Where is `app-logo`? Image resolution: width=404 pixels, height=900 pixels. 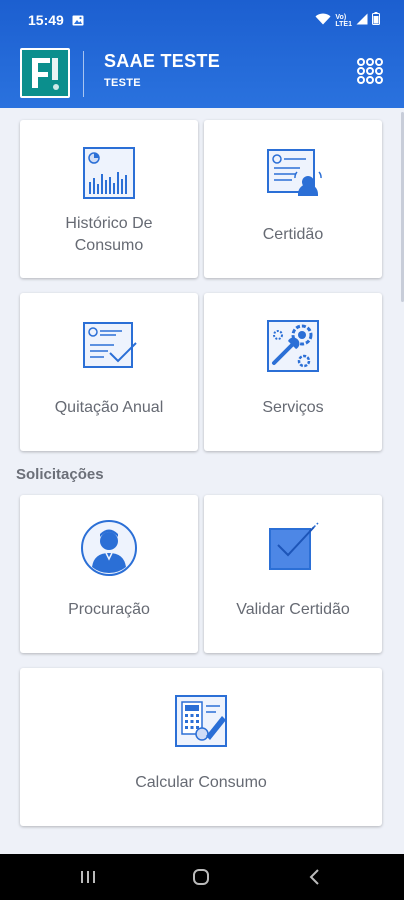
app-logo is located at coordinates (45, 73).